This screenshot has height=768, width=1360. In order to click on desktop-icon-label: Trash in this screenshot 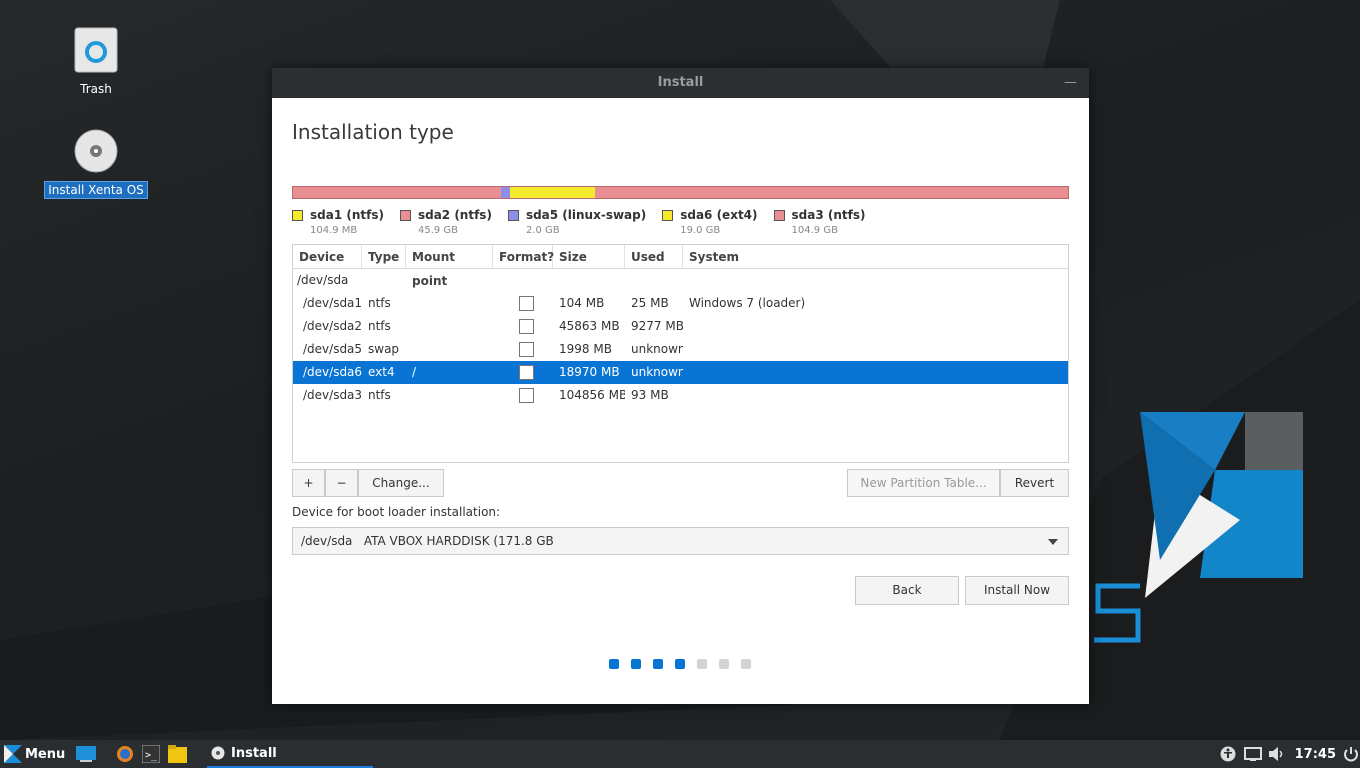, I will do `click(96, 89)`.